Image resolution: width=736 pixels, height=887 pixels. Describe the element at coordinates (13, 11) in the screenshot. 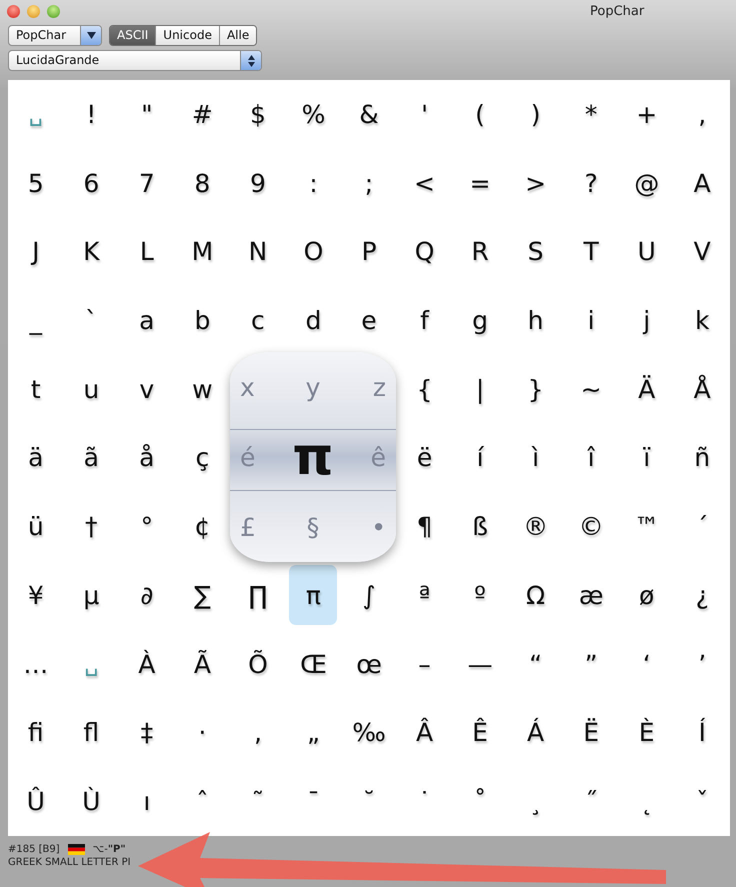

I see `close-button` at that location.